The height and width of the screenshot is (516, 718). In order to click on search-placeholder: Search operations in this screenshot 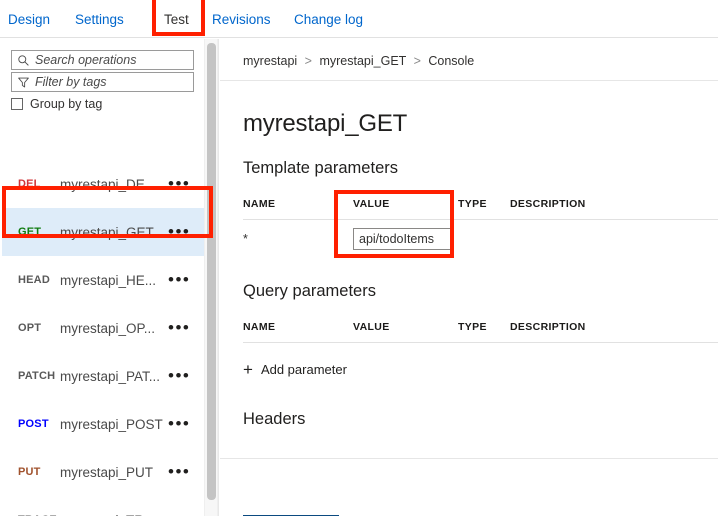, I will do `click(86, 60)`.